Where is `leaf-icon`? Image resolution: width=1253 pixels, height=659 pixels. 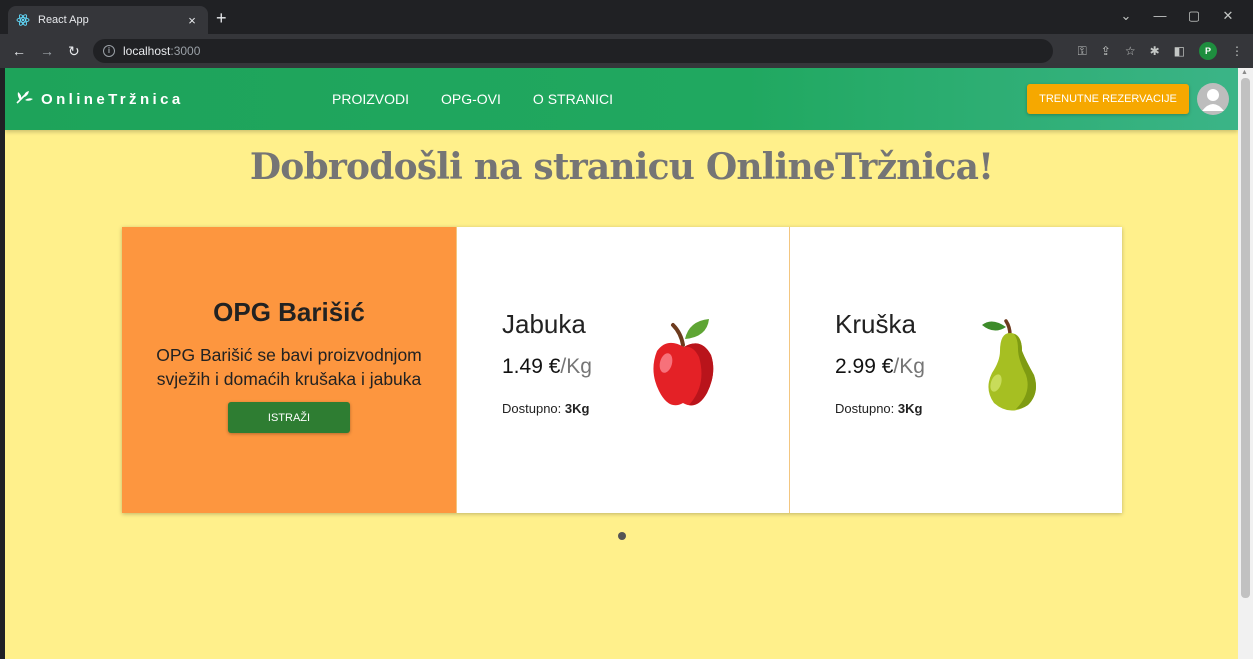
leaf-icon is located at coordinates (25, 99).